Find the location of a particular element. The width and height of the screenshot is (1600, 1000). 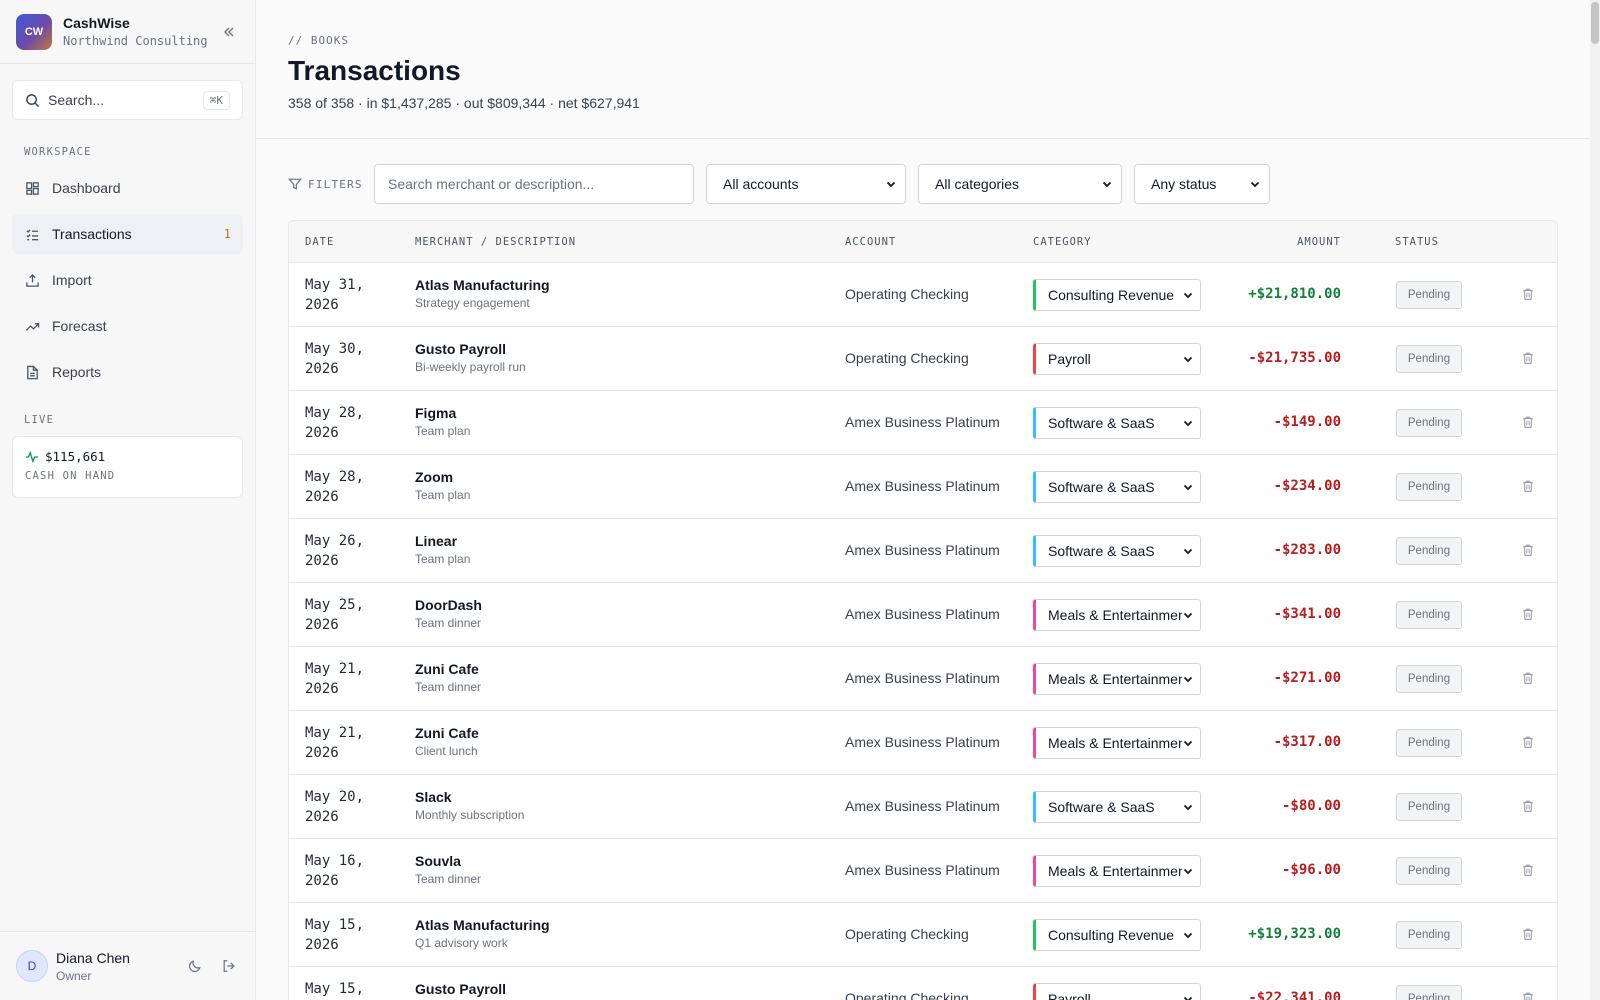

column-header-category: CATEGORY is located at coordinates (1062, 242).